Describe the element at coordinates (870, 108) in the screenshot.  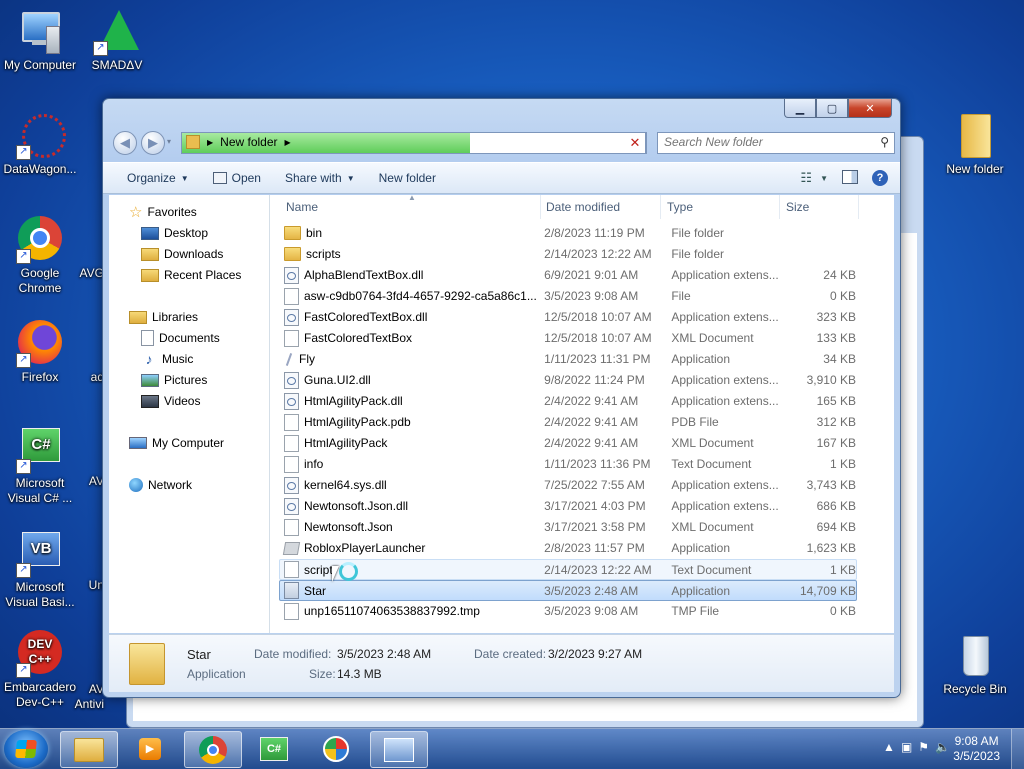
I see `close-button: ✕` at that location.